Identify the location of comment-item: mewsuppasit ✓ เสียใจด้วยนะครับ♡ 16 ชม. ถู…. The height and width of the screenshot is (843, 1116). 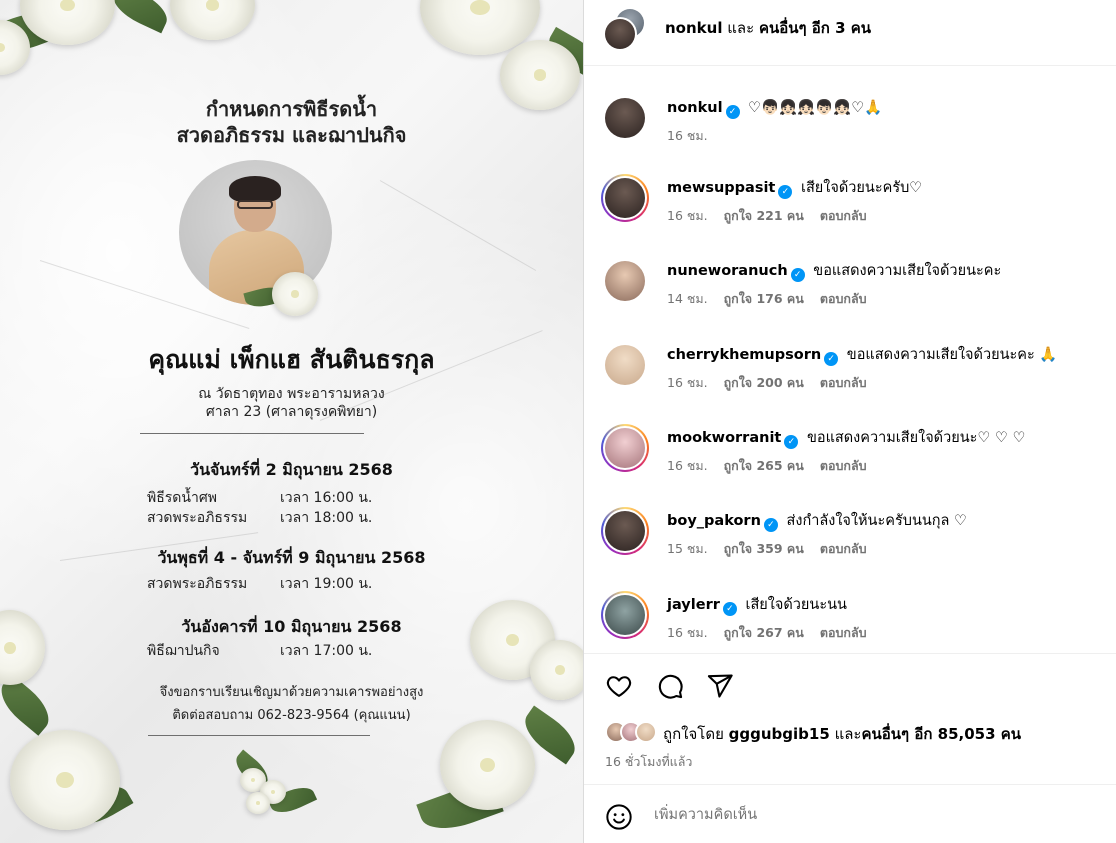
(850, 216).